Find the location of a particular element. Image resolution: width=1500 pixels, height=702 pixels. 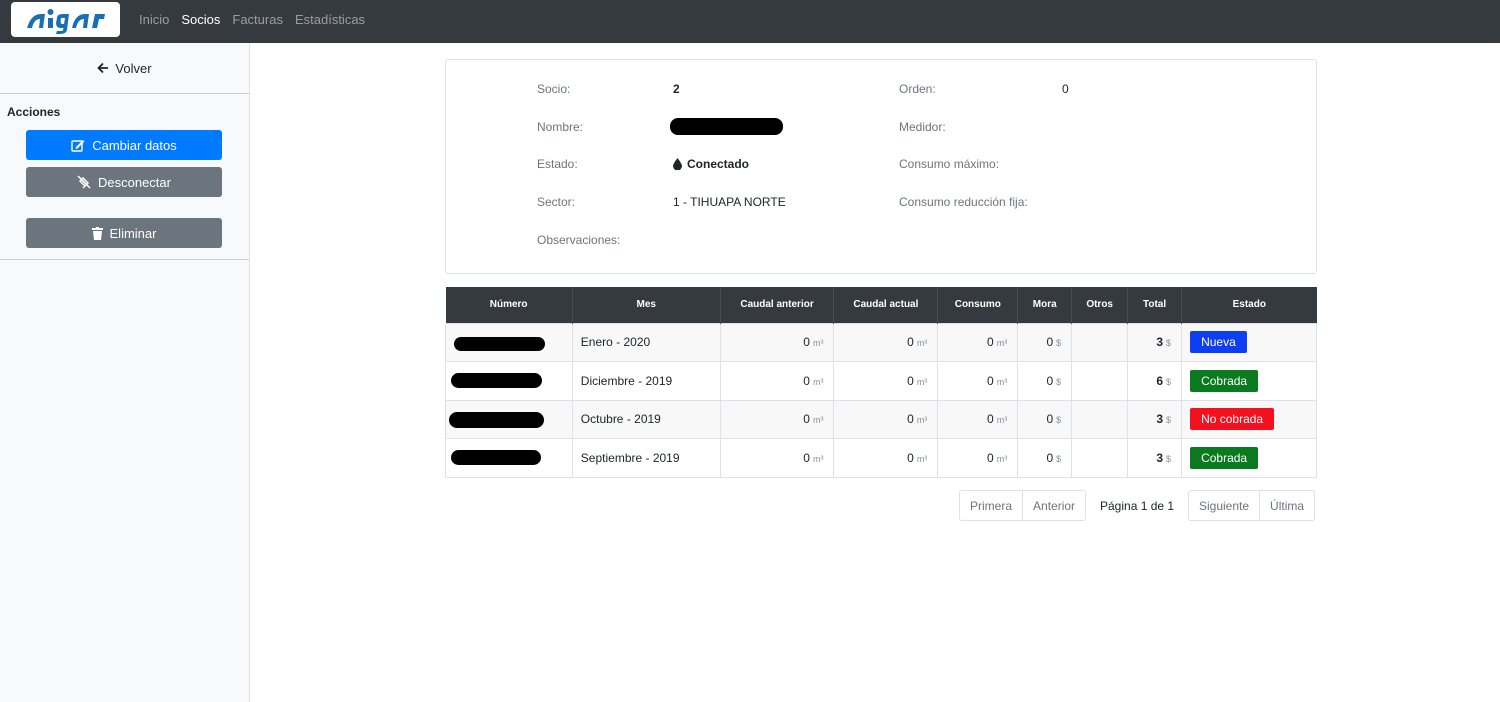

status-badge: Cobrada is located at coordinates (1224, 380).